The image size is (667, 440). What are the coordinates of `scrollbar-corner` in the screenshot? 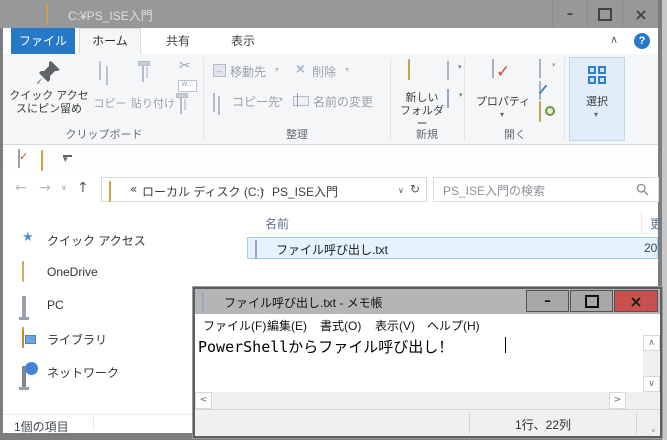 It's located at (643, 400).